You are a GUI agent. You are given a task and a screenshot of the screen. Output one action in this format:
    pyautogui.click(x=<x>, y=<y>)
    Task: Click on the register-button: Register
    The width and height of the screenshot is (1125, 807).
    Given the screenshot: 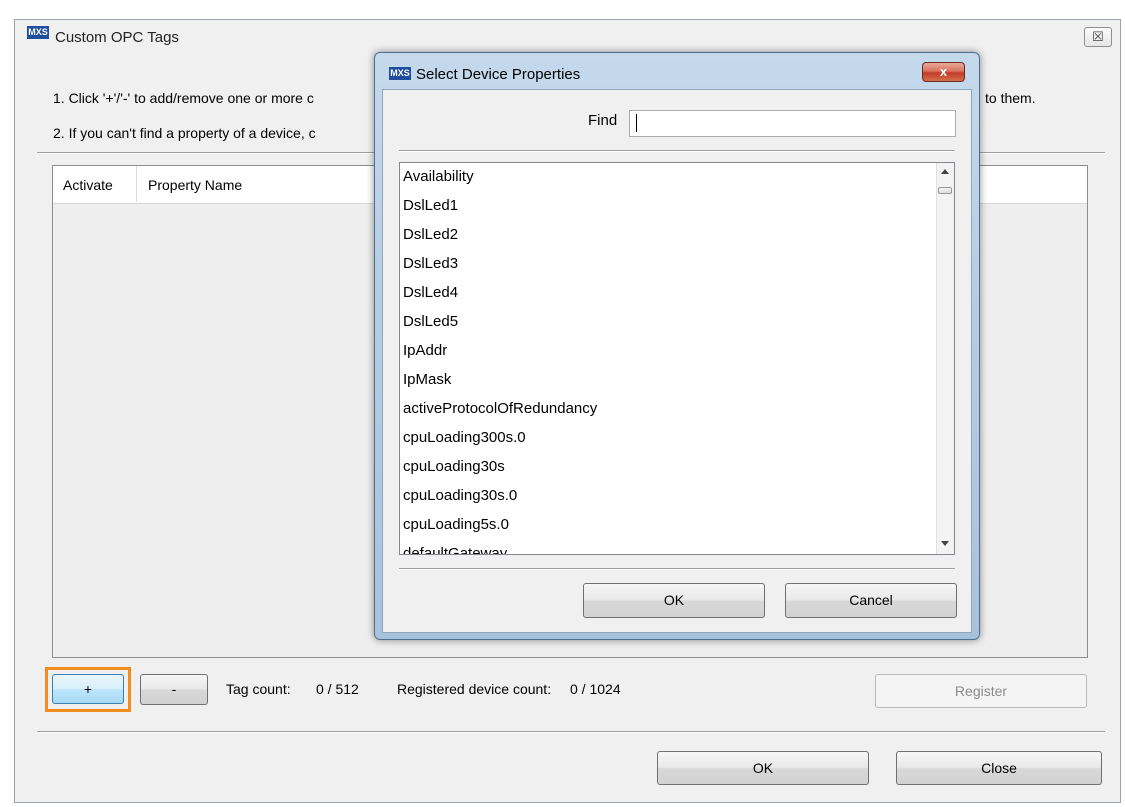 What is the action you would take?
    pyautogui.click(x=981, y=691)
    